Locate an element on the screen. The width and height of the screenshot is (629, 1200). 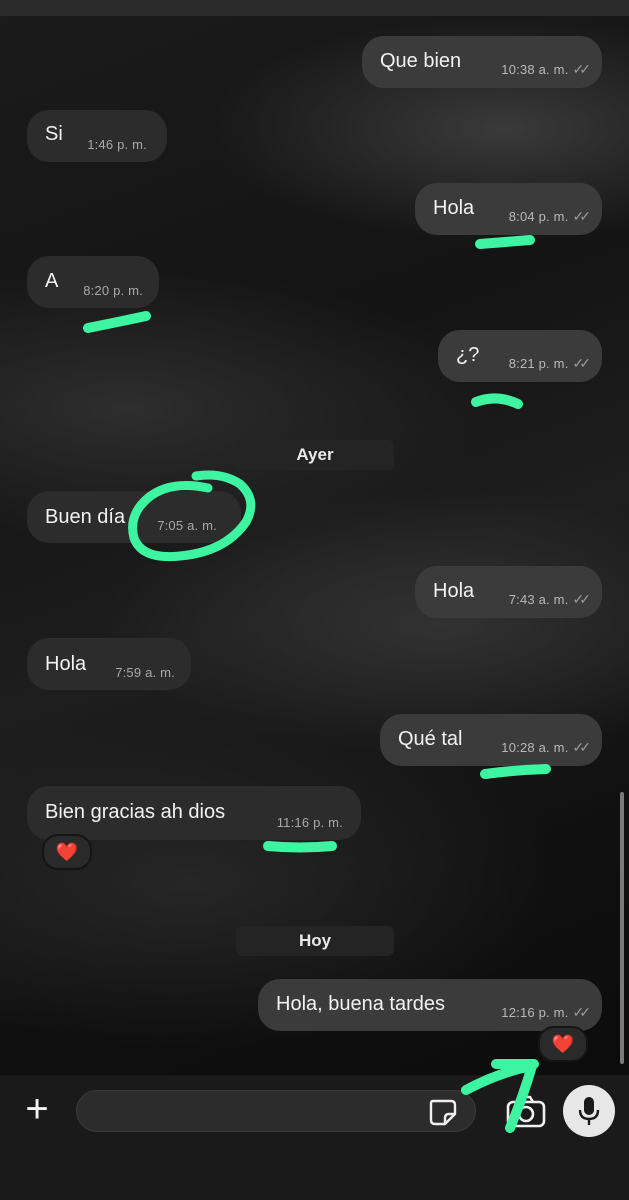
message-outgoing: Hola 7:43 a. m. ✓✓ is located at coordinates (508, 592).